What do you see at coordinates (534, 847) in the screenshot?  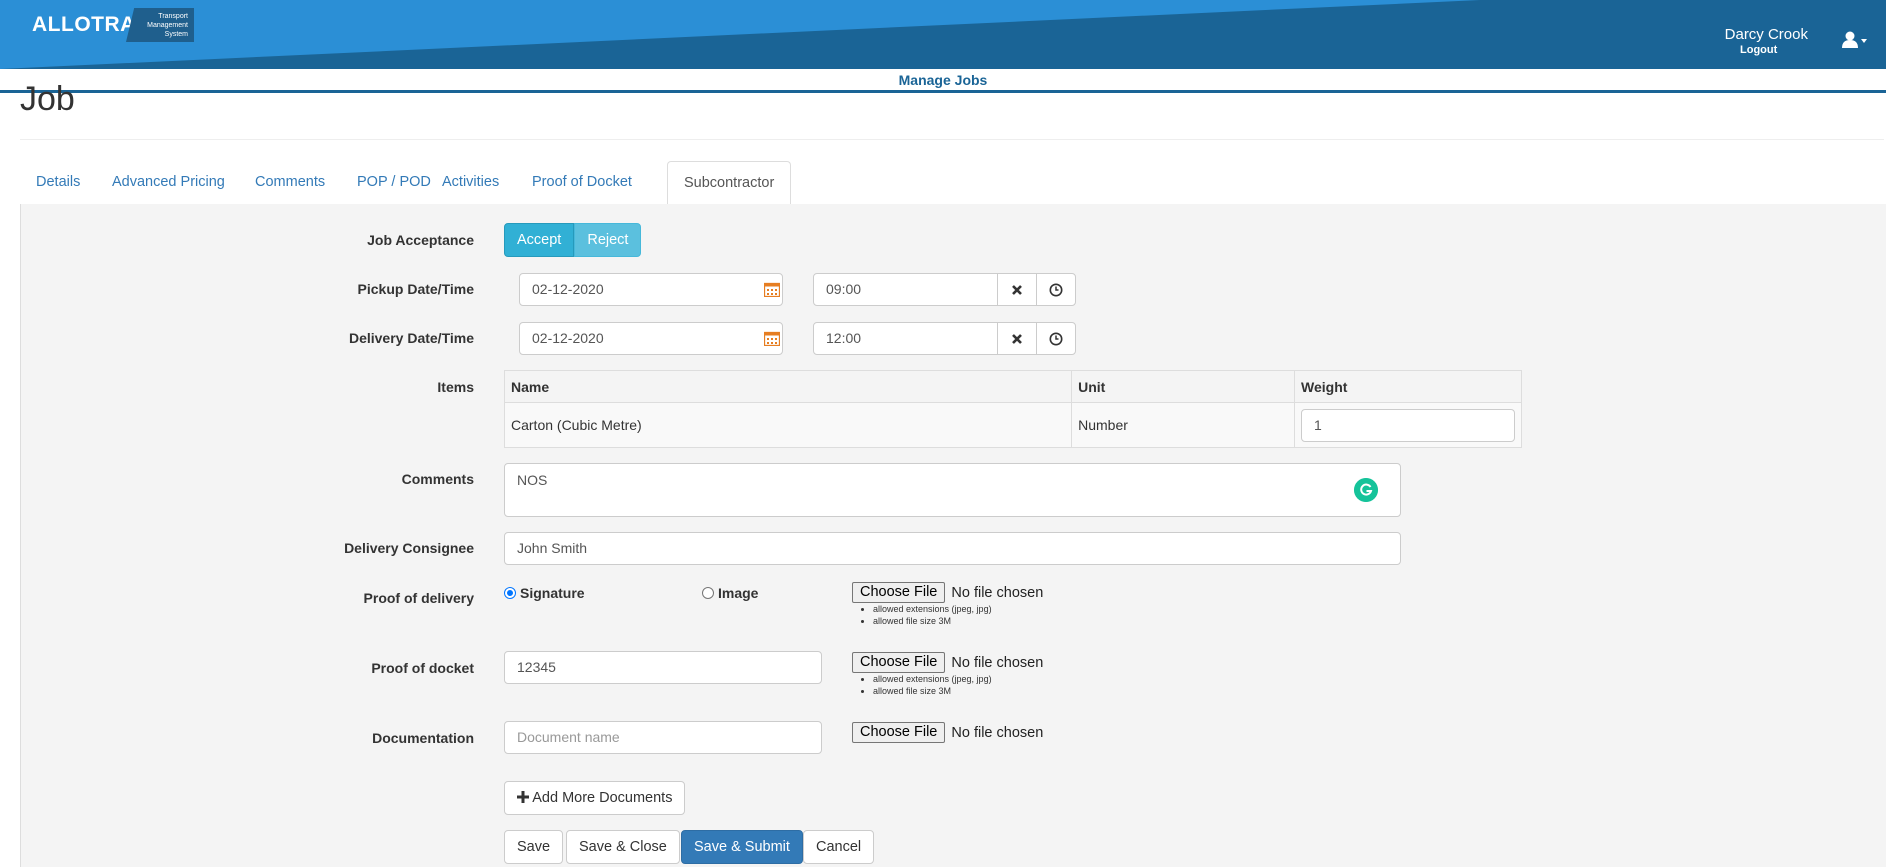 I see `save-button: Save` at bounding box center [534, 847].